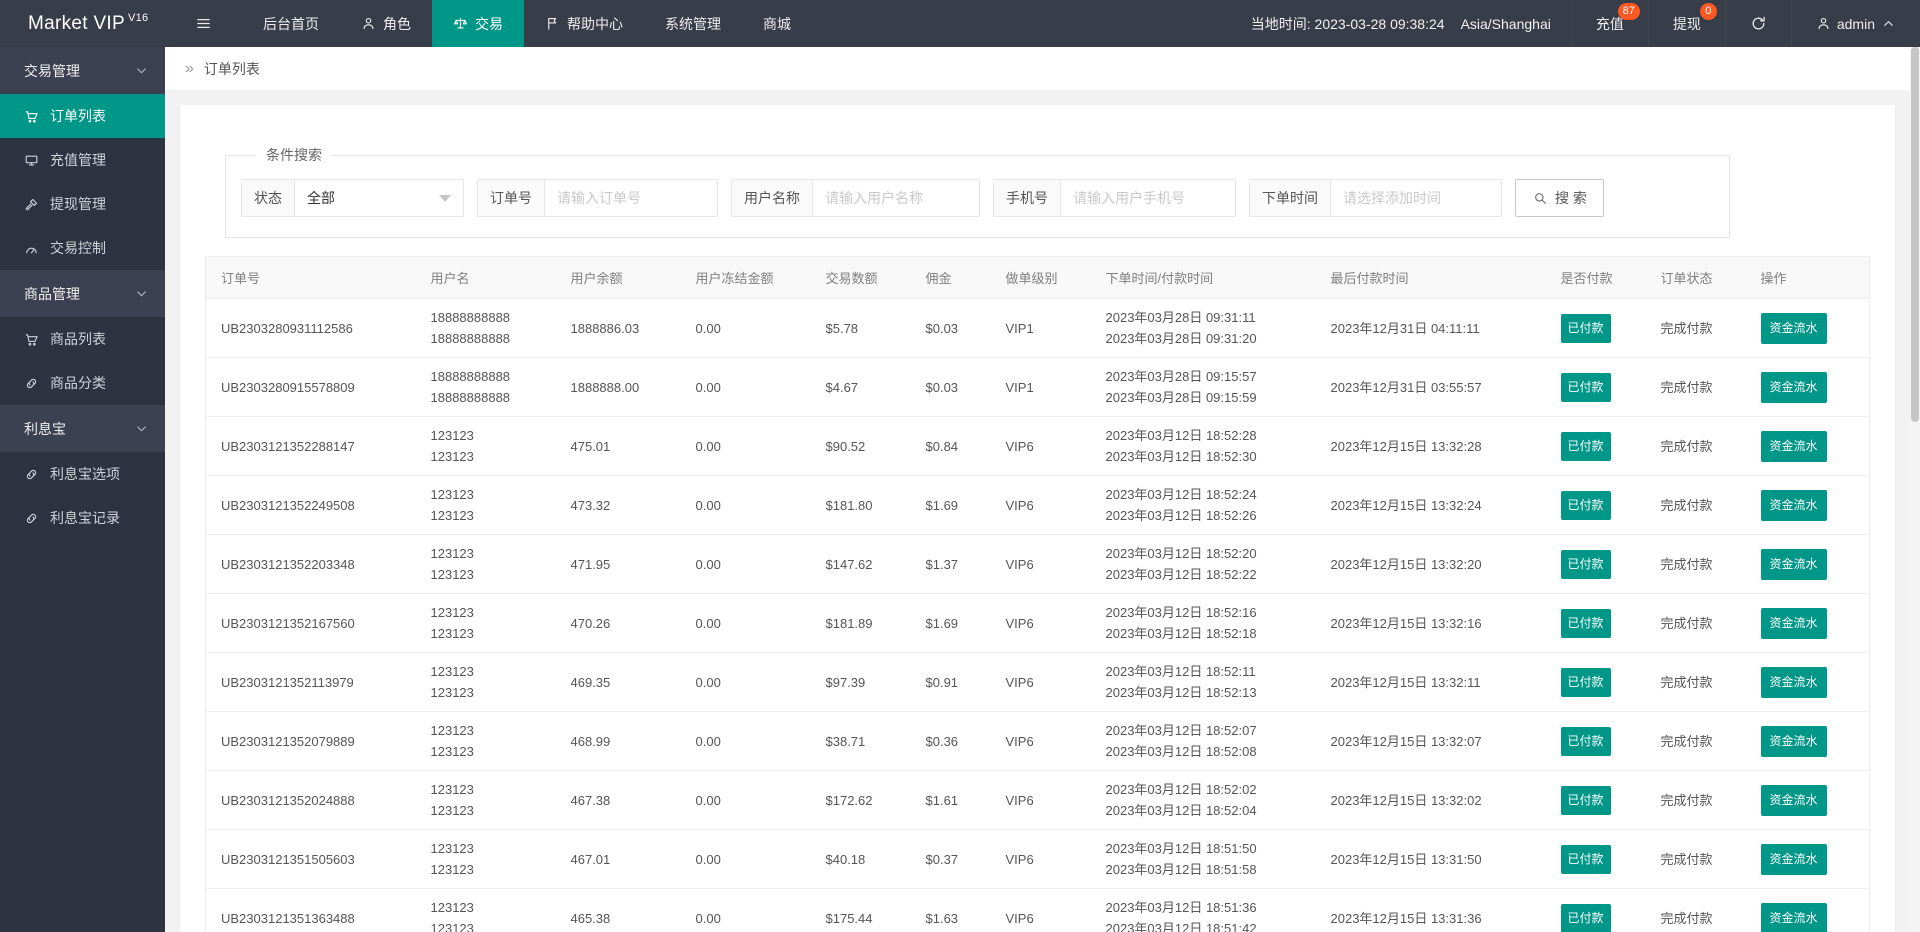 The height and width of the screenshot is (932, 1920). What do you see at coordinates (82, 293) in the screenshot?
I see `sidebar-group-goods-manage: 商品管理` at bounding box center [82, 293].